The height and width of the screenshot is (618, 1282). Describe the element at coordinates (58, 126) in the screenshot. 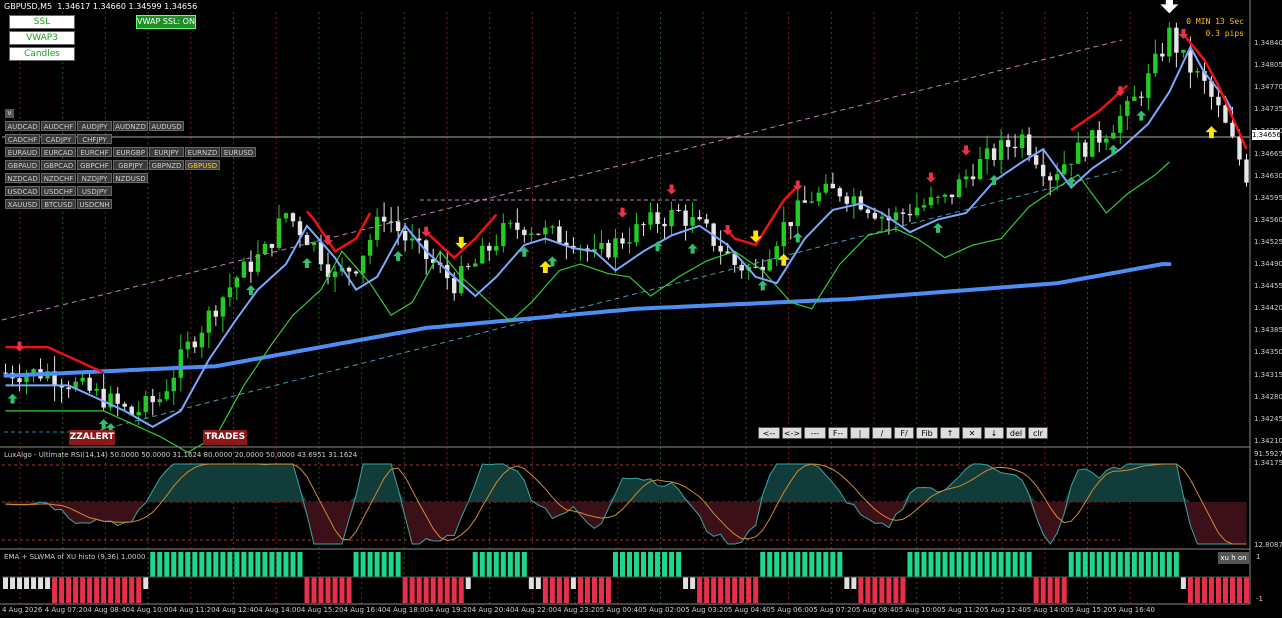

I see `pair-button: AUDCHF` at that location.